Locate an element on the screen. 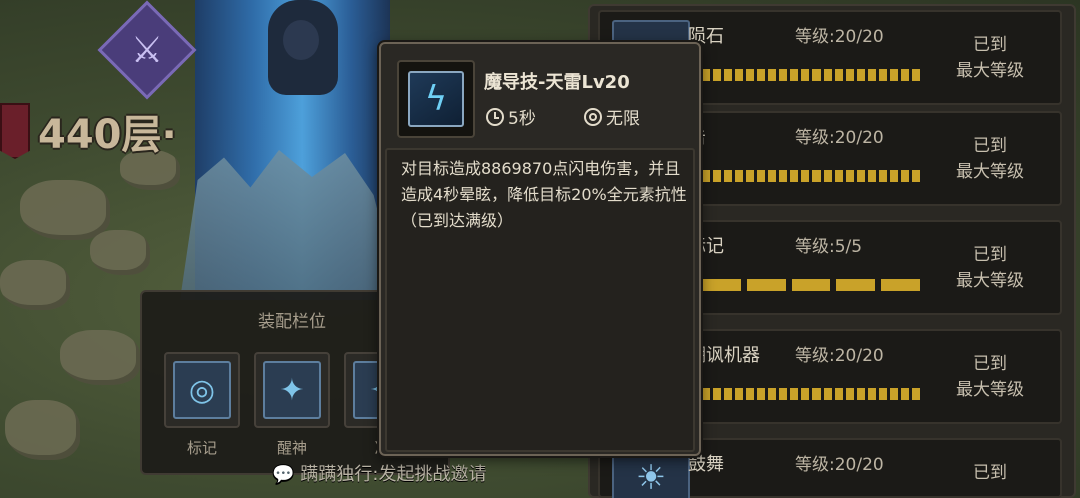 This screenshot has width=1080, height=498. loadout-slot-1-label: 标记 is located at coordinates (201, 448).